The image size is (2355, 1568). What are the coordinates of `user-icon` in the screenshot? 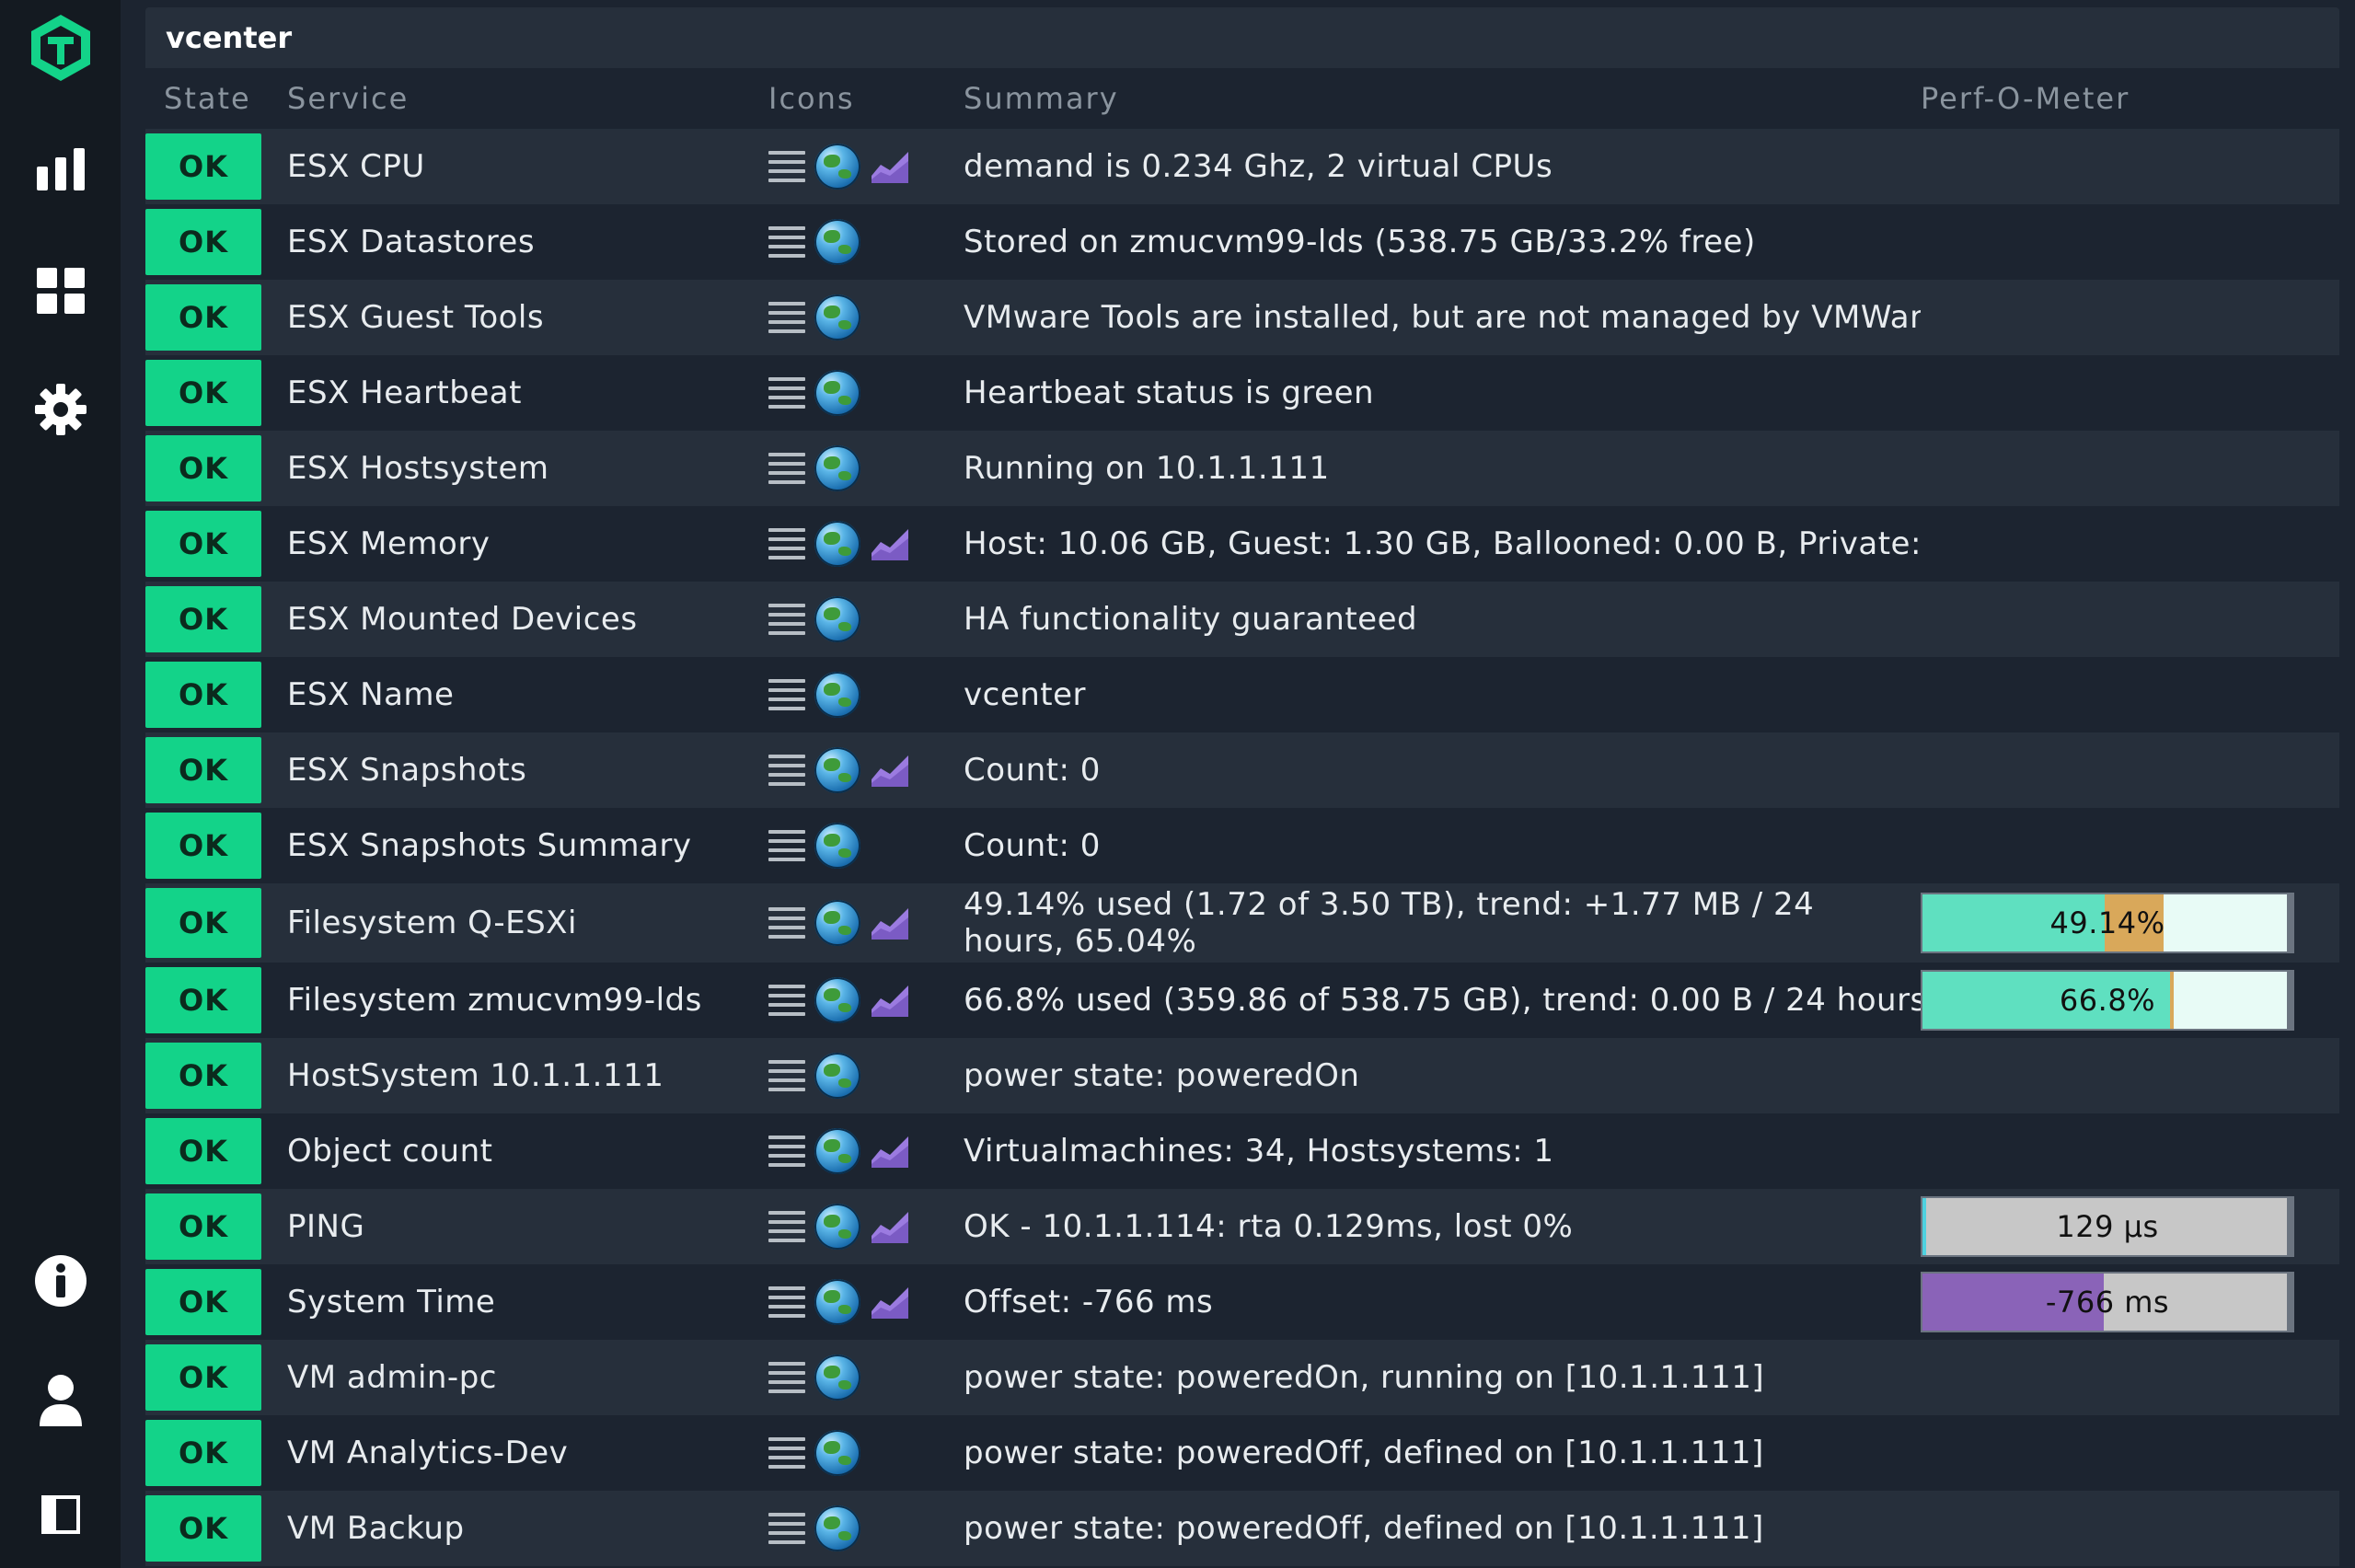 It's located at (60, 1400).